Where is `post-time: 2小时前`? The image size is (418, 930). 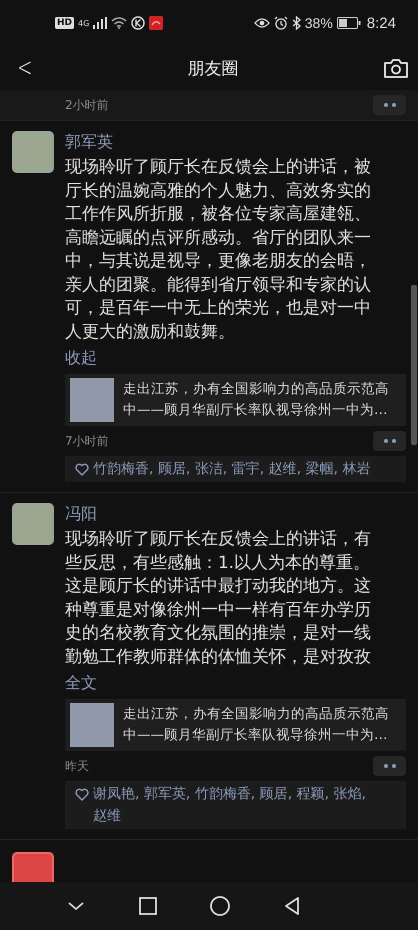
post-time: 2小时前 is located at coordinates (87, 105).